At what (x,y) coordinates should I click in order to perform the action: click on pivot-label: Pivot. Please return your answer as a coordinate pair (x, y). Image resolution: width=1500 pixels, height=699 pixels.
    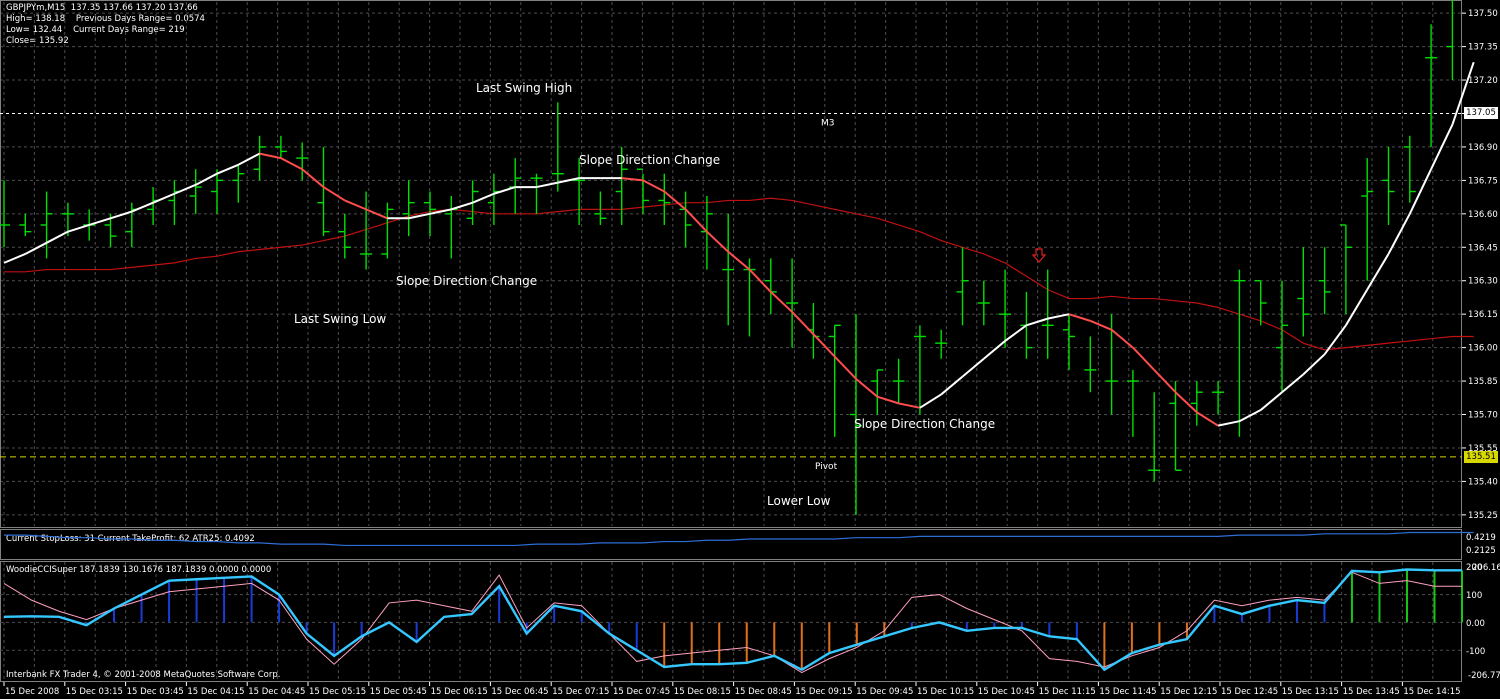
    Looking at the image, I should click on (826, 467).